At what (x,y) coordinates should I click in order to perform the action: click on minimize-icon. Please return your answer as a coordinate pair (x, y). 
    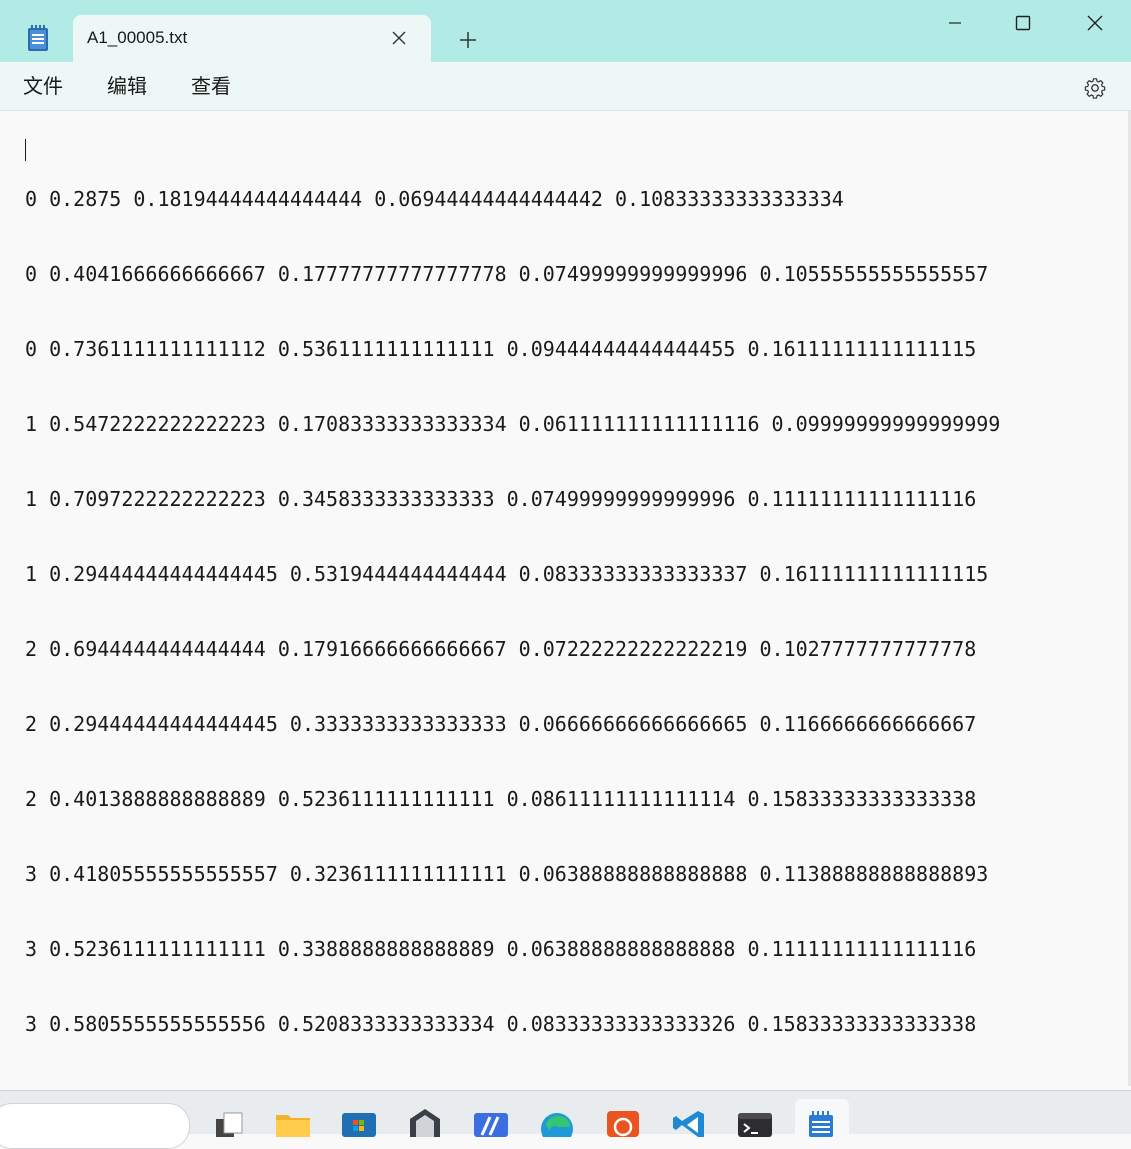
    Looking at the image, I should click on (955, 23).